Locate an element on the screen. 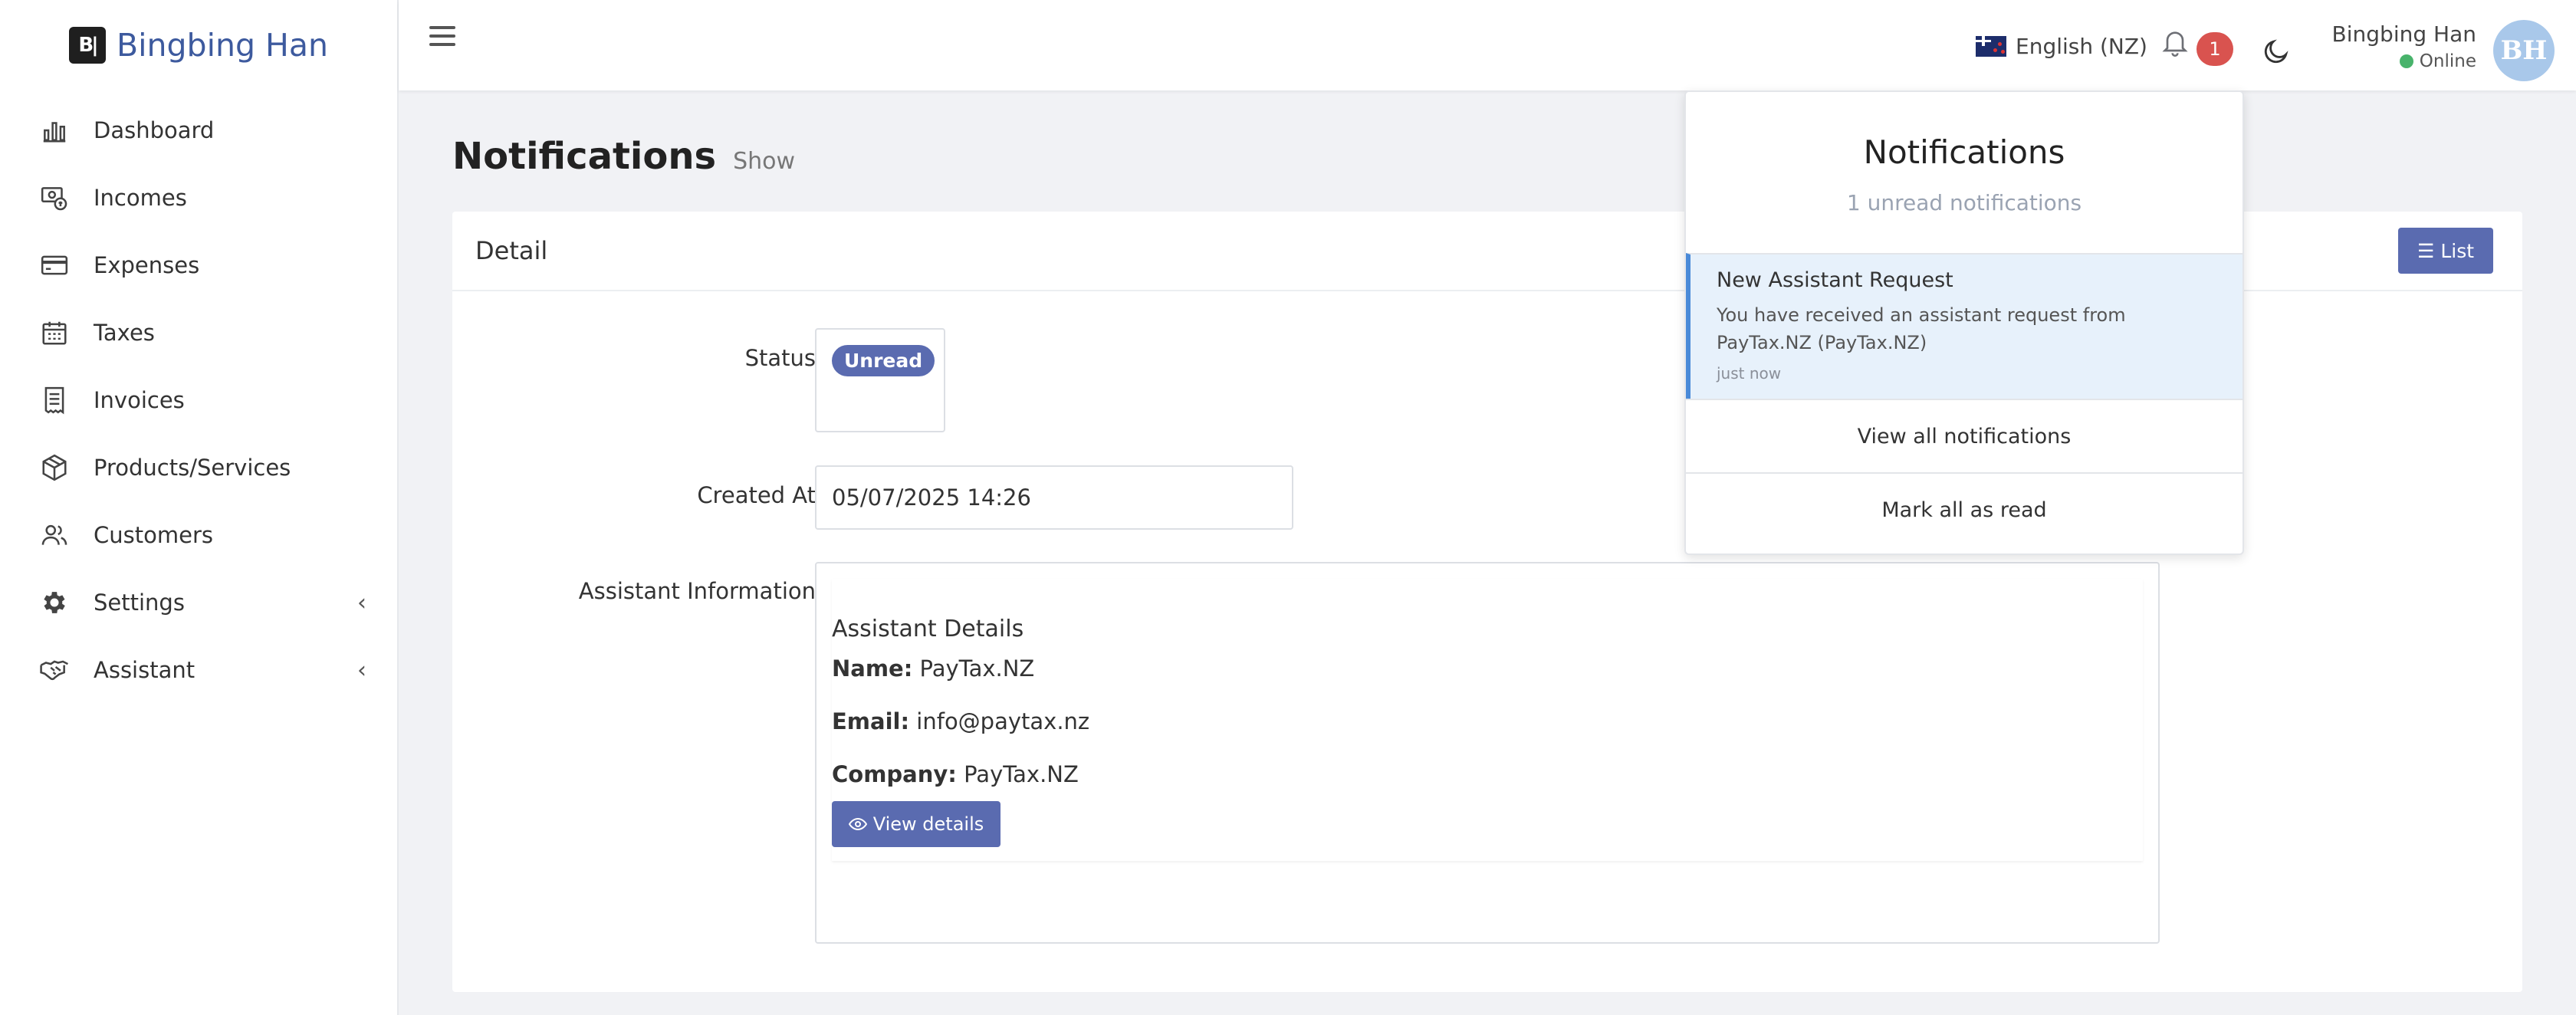 This screenshot has height=1015, width=2576. menu-toggle-icon is located at coordinates (442, 37).